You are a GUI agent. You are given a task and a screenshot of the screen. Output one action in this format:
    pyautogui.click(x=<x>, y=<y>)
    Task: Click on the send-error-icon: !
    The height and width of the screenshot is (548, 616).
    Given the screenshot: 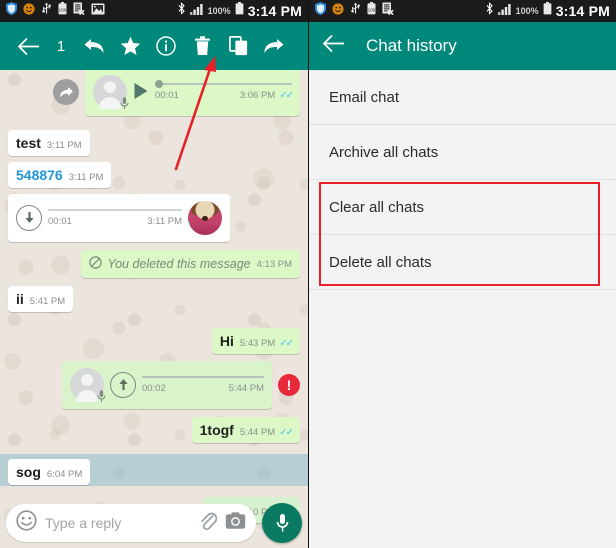 What is the action you would take?
    pyautogui.click(x=289, y=385)
    